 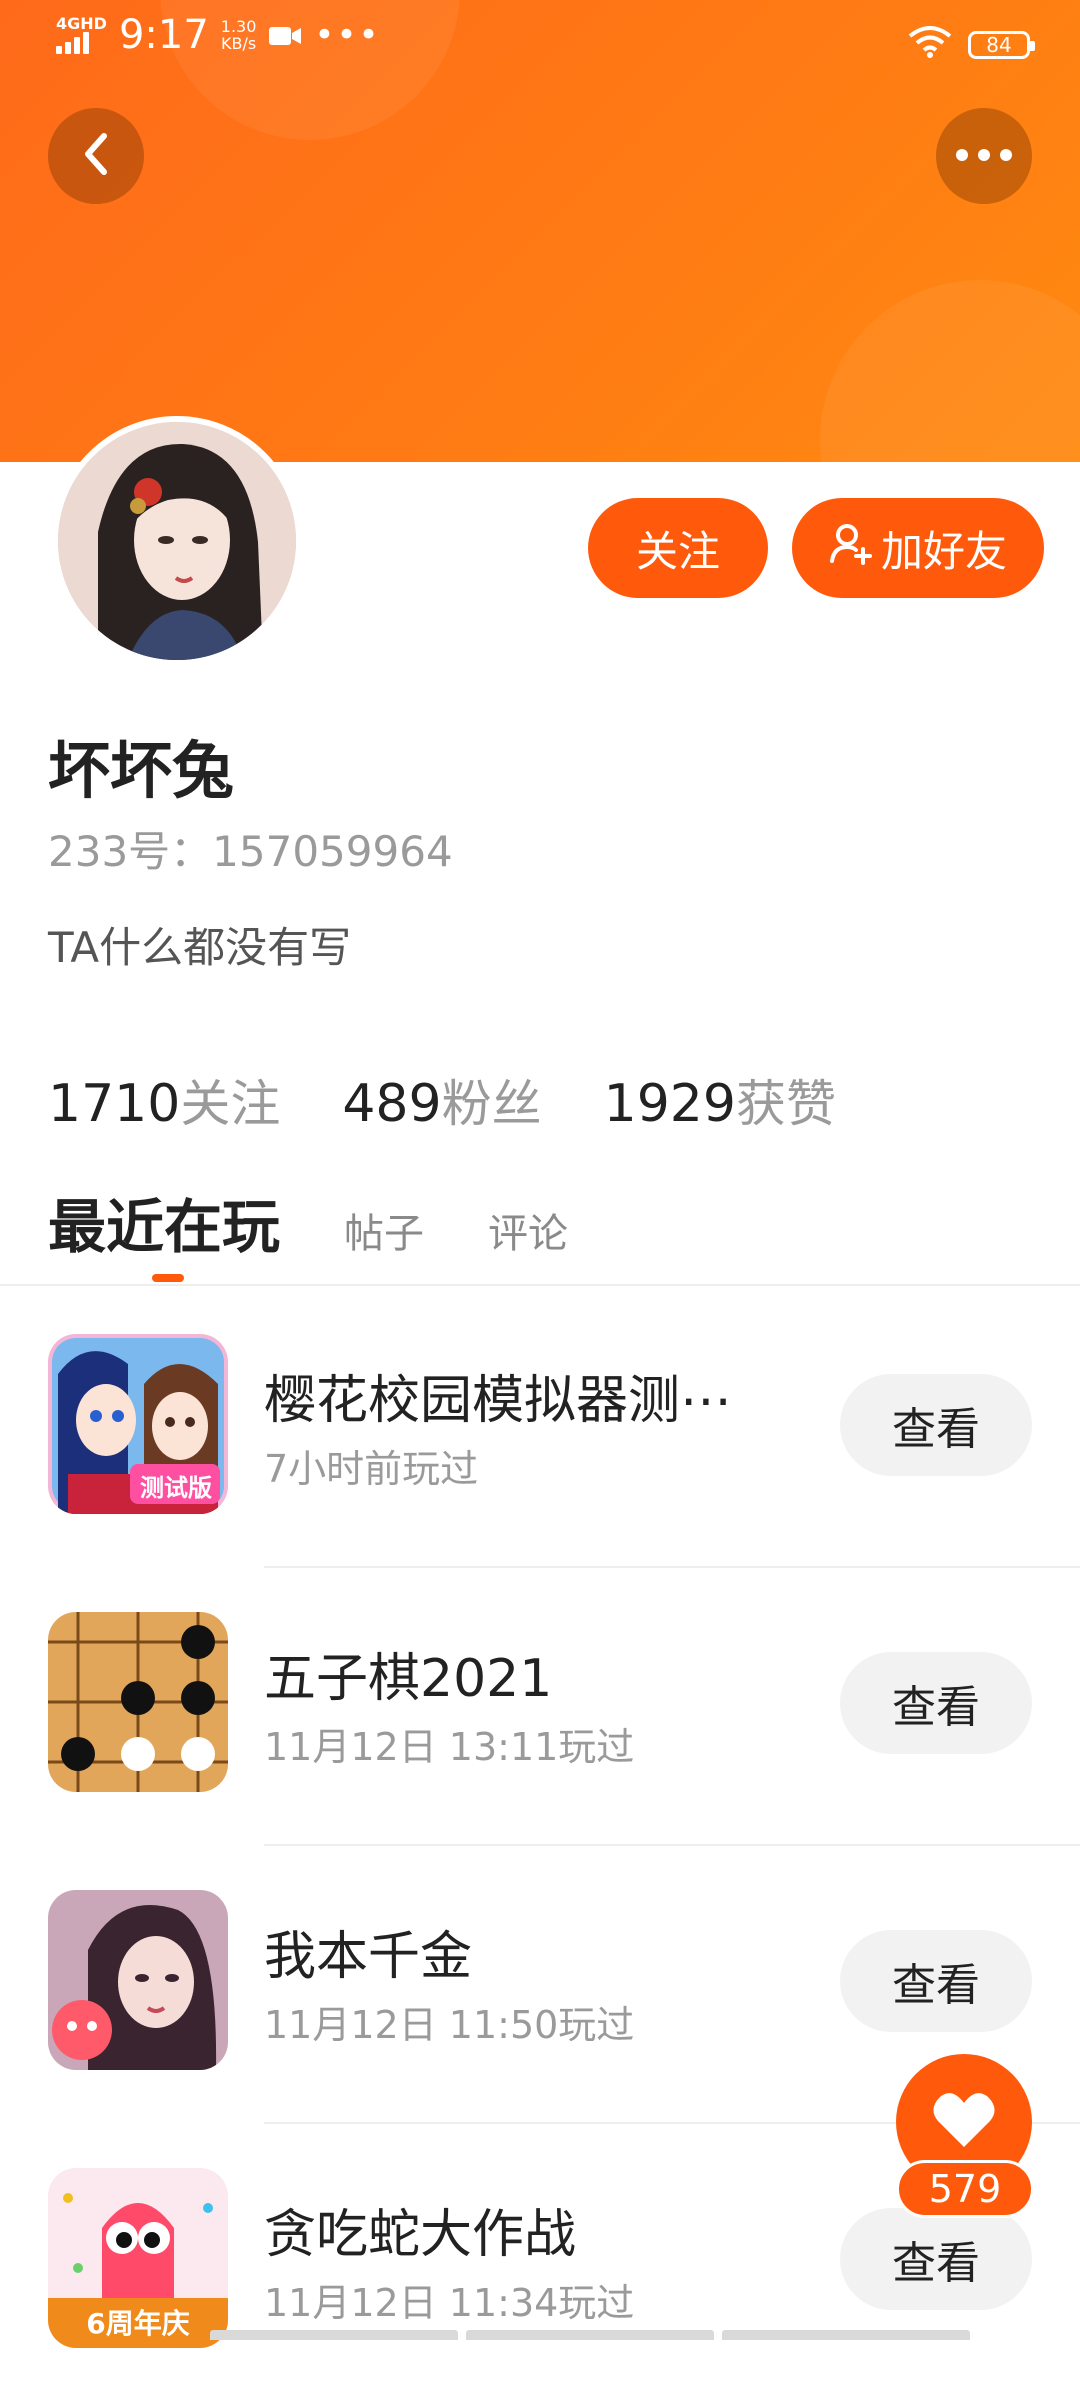 I want to click on more-dots-icon, so click(x=984, y=156).